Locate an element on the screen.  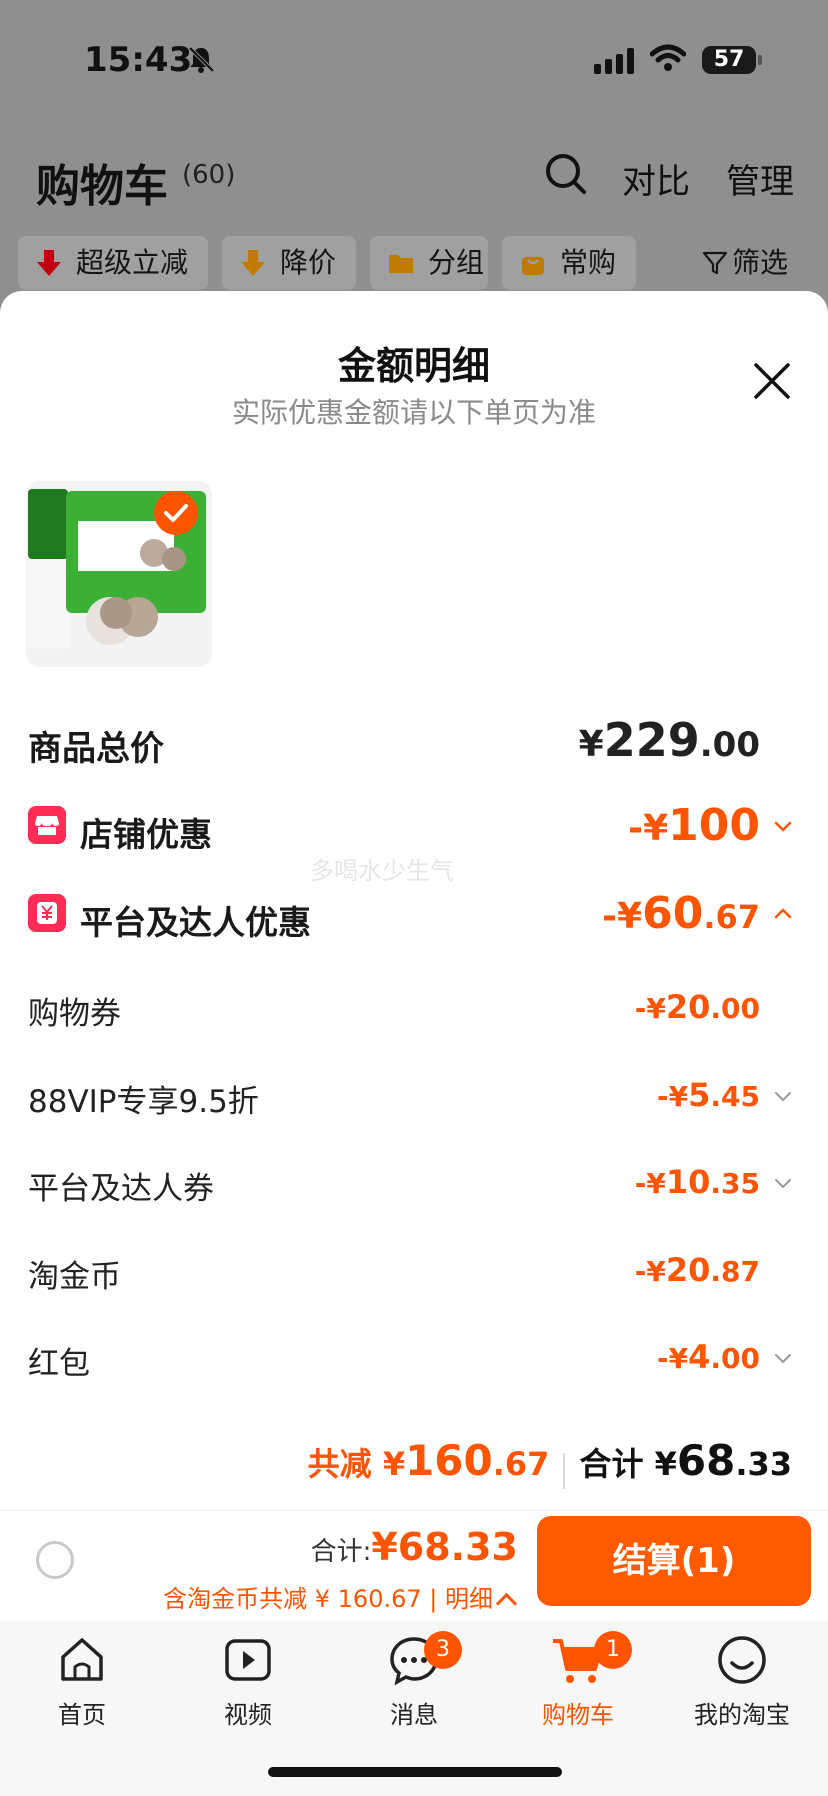
select-all-checkbox is located at coordinates (55, 1560).